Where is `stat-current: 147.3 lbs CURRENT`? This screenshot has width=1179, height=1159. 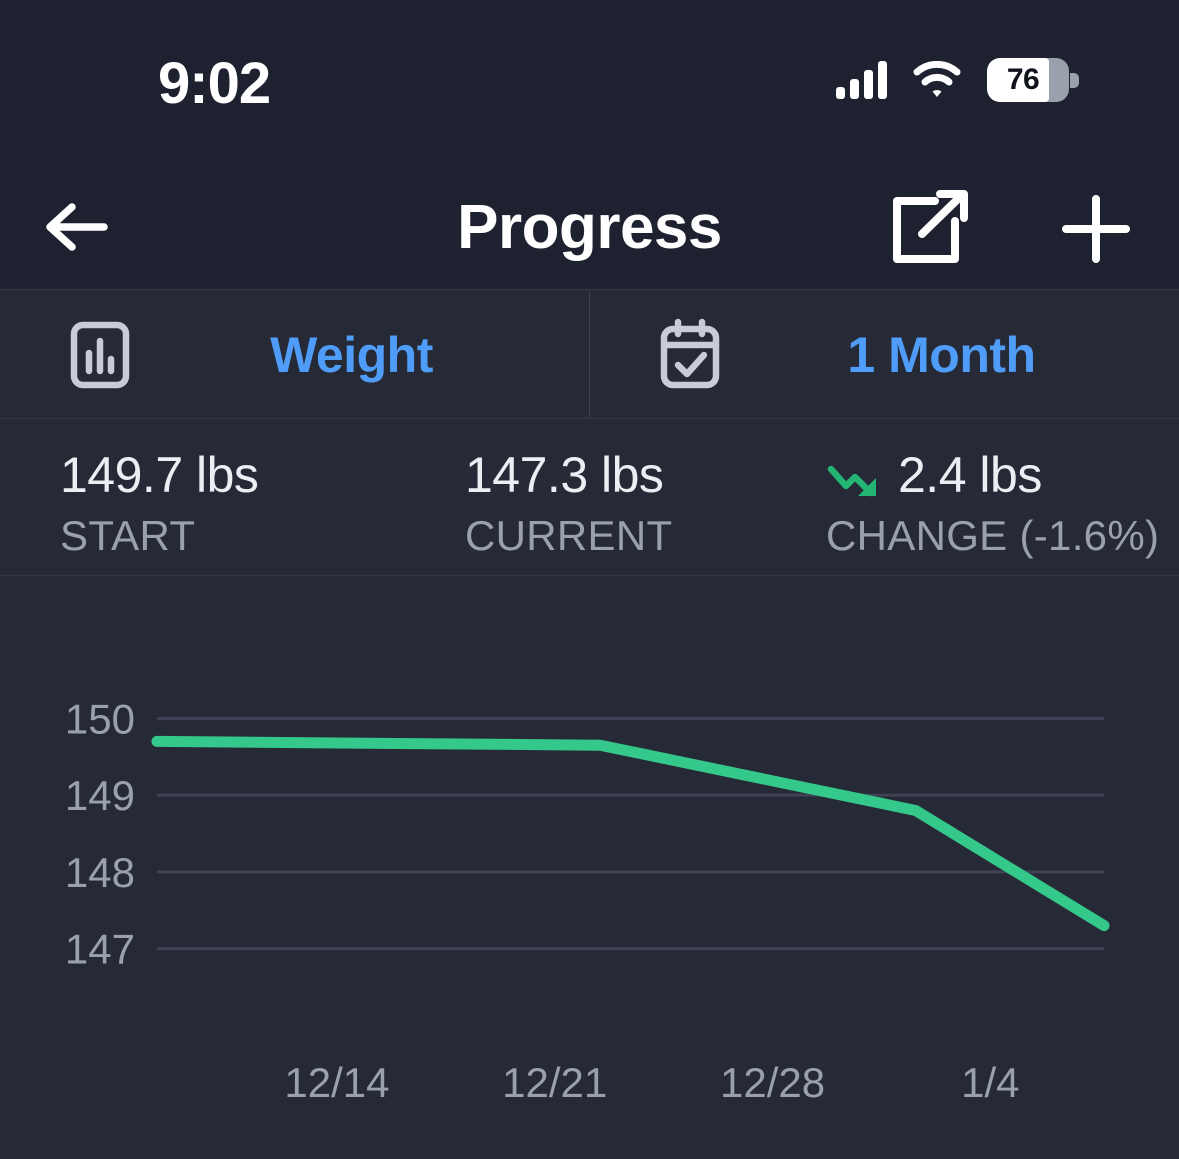 stat-current: 147.3 lbs CURRENT is located at coordinates (615, 497).